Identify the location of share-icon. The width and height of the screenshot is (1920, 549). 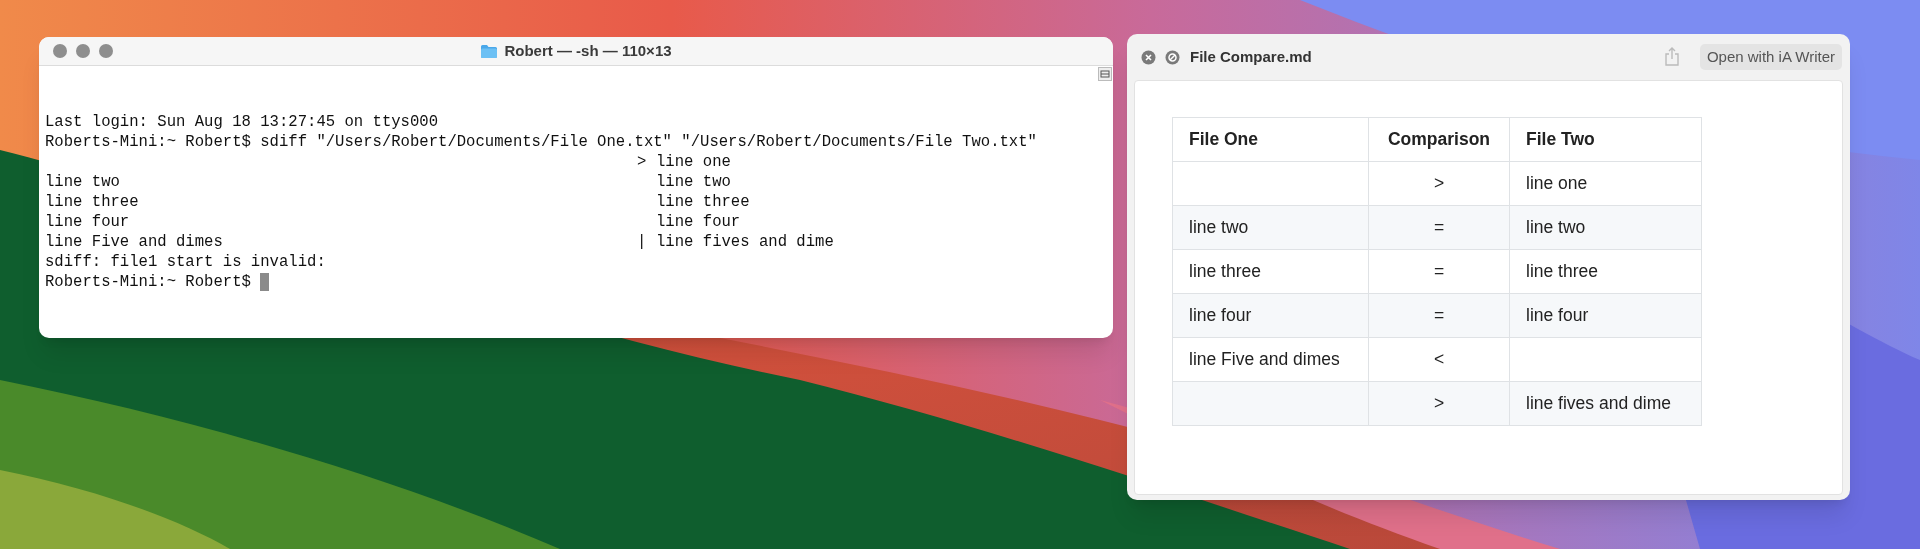
(1671, 57).